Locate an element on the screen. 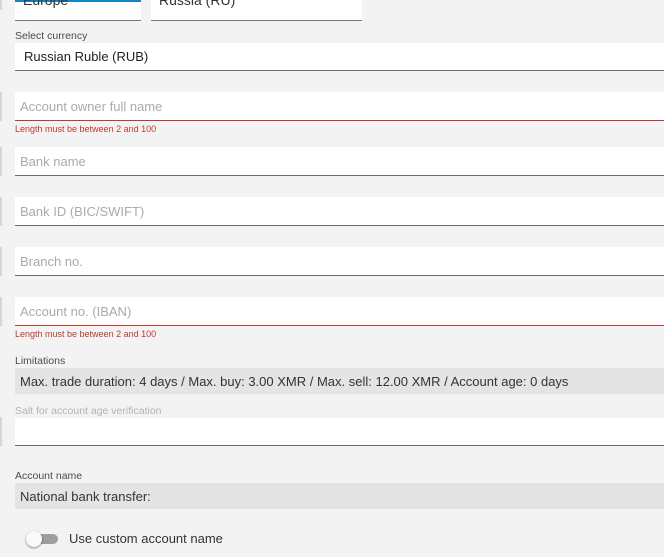 The image size is (664, 557). account-no-input: Account no. (IBAN) is located at coordinates (339, 311).